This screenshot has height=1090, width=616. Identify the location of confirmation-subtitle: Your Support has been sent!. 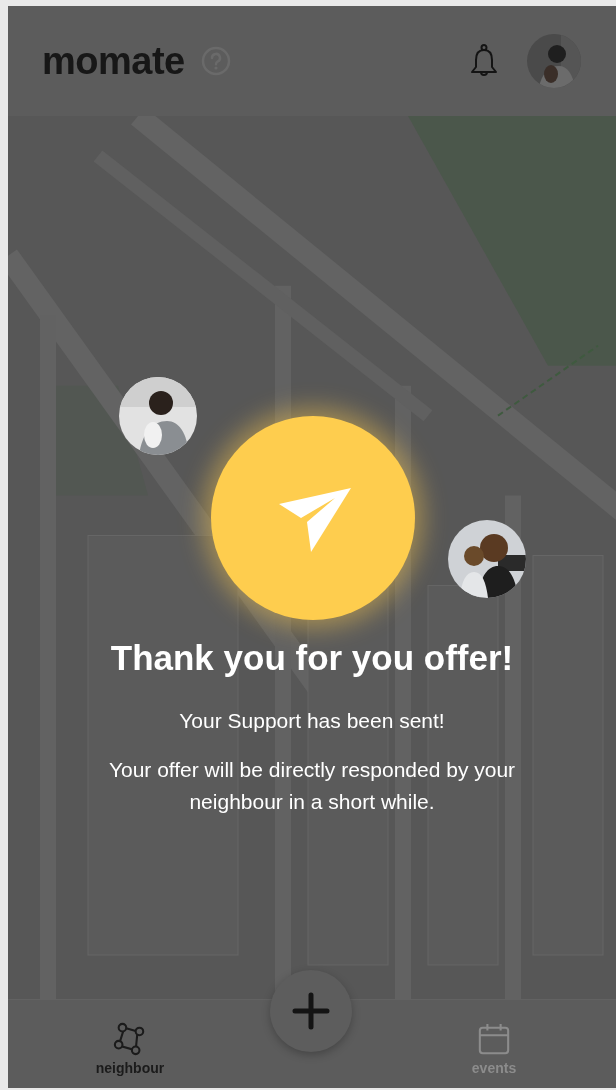
(312, 721).